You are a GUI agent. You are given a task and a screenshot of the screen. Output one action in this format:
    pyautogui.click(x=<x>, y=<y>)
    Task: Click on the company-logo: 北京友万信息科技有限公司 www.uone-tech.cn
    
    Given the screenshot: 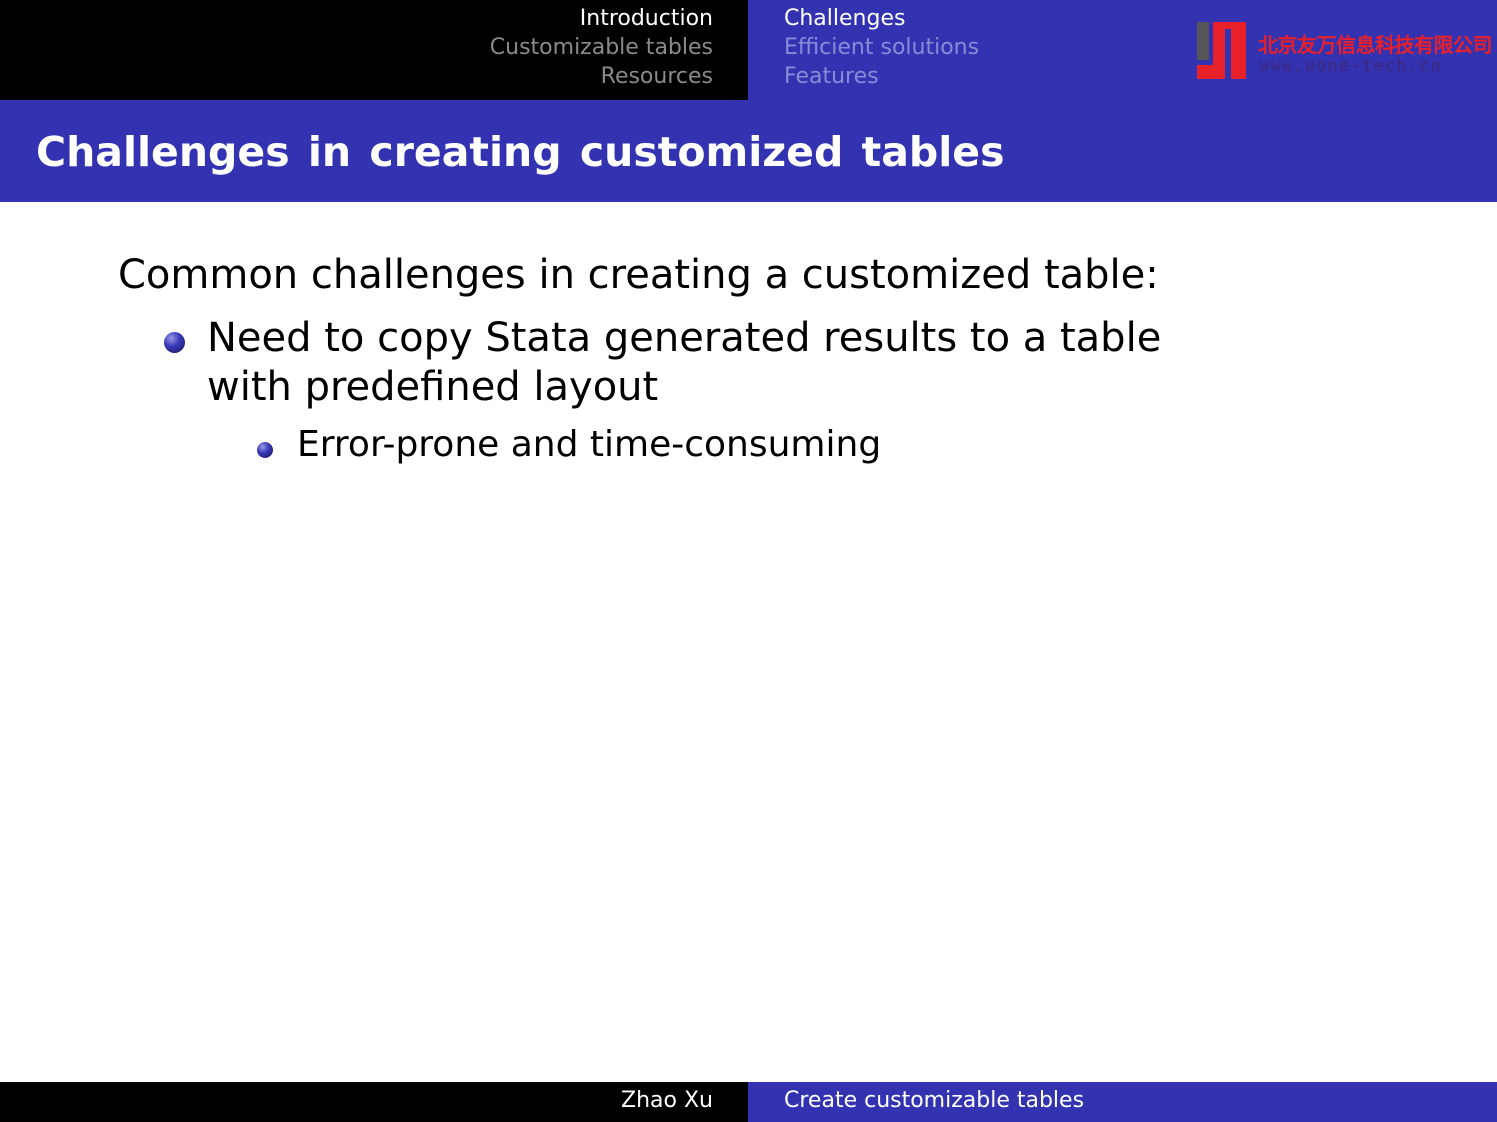 What is the action you would take?
    pyautogui.click(x=1344, y=51)
    